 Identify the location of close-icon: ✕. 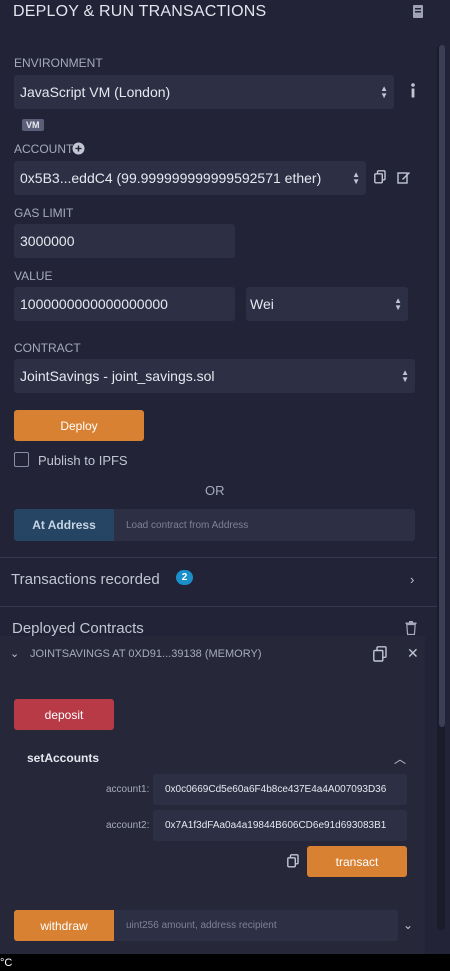
(413, 653).